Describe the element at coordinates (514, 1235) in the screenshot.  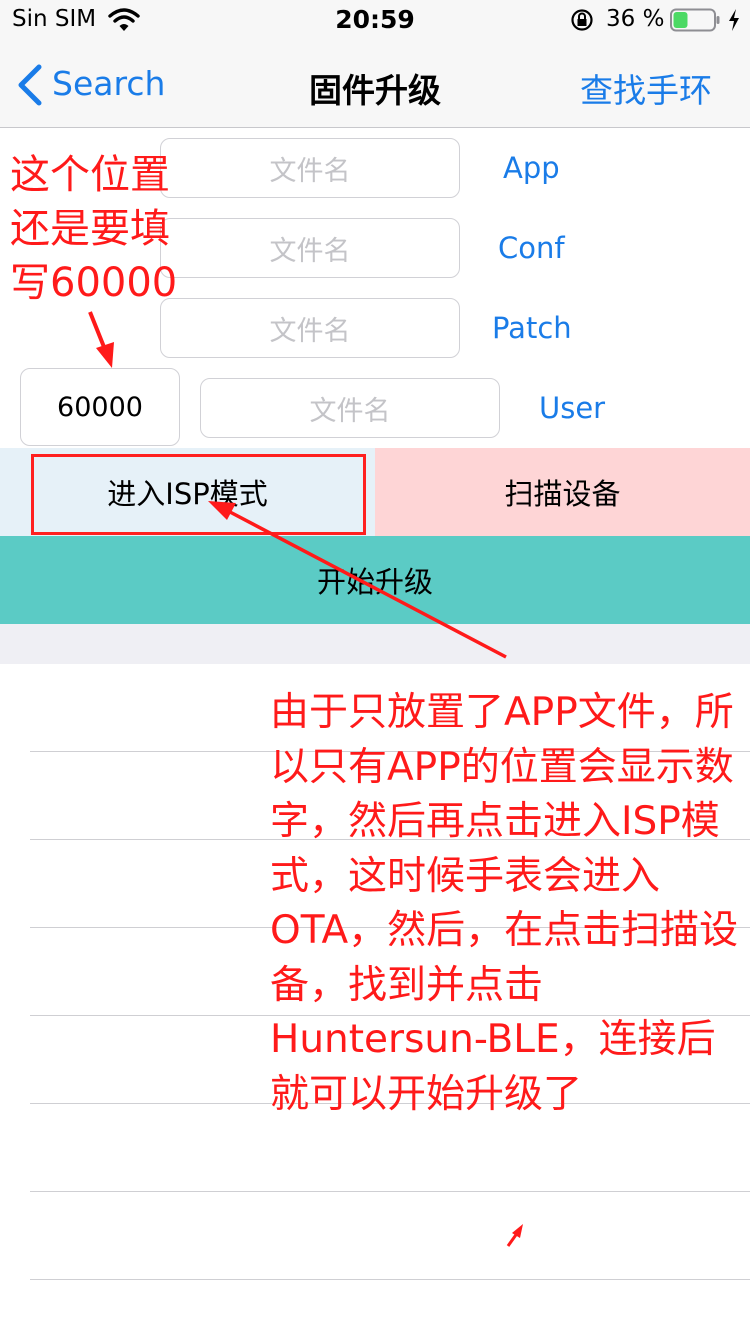
I see `small-arrow-icon` at that location.